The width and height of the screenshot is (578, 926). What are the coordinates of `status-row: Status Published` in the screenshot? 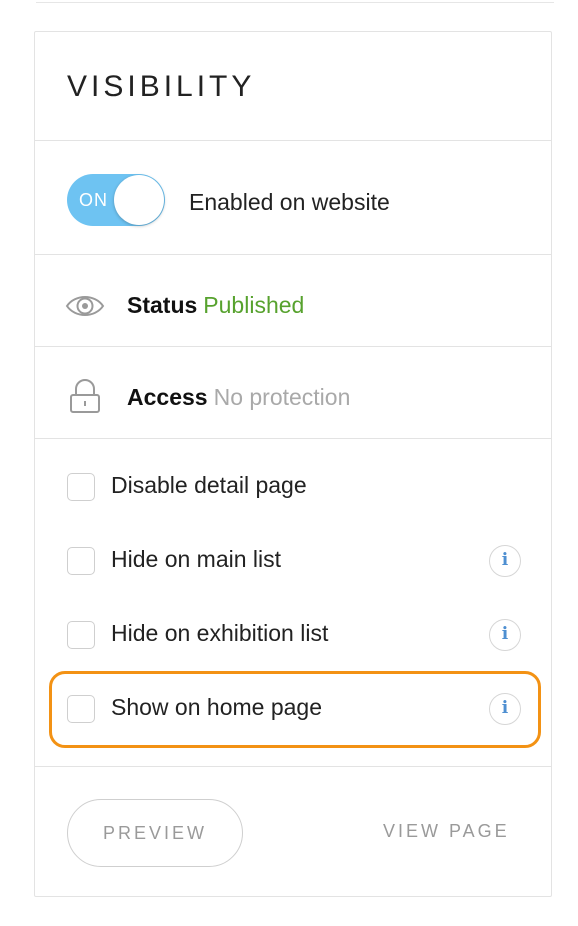 It's located at (215, 305).